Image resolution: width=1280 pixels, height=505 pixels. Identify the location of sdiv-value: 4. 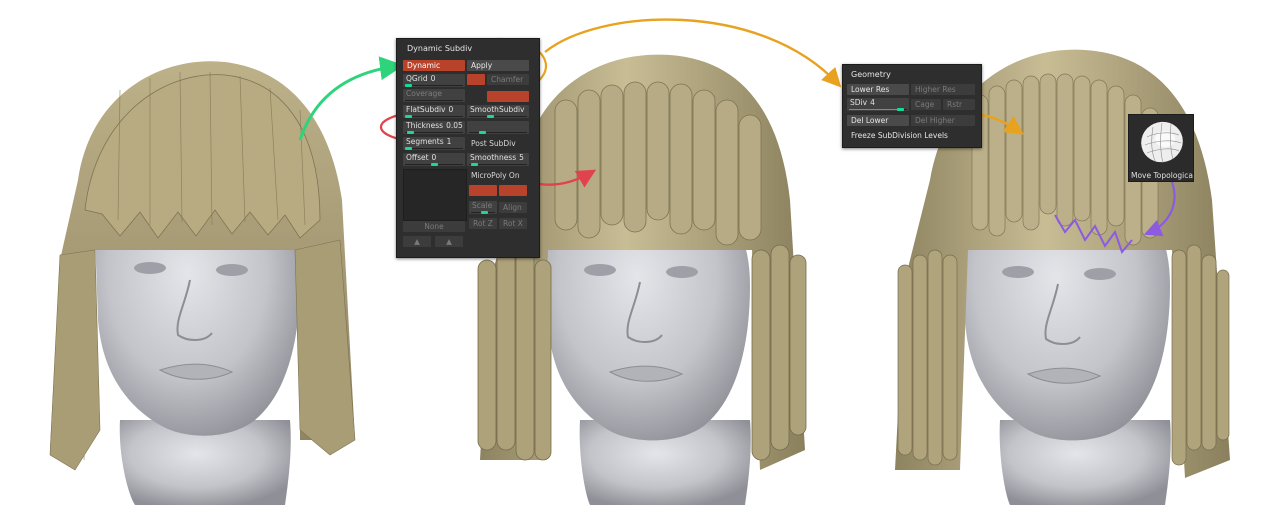
(872, 102).